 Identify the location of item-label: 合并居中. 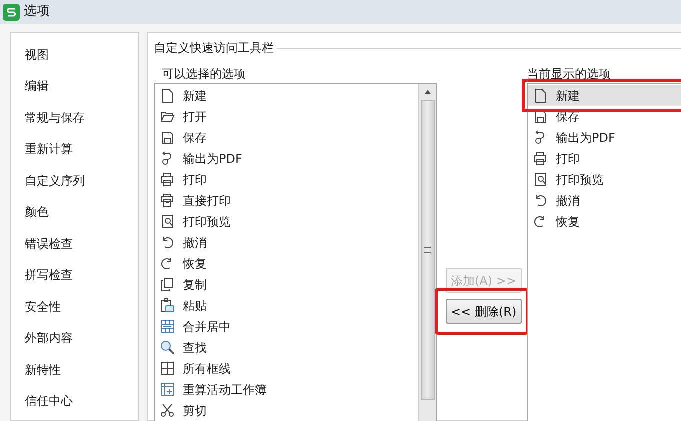
(207, 327).